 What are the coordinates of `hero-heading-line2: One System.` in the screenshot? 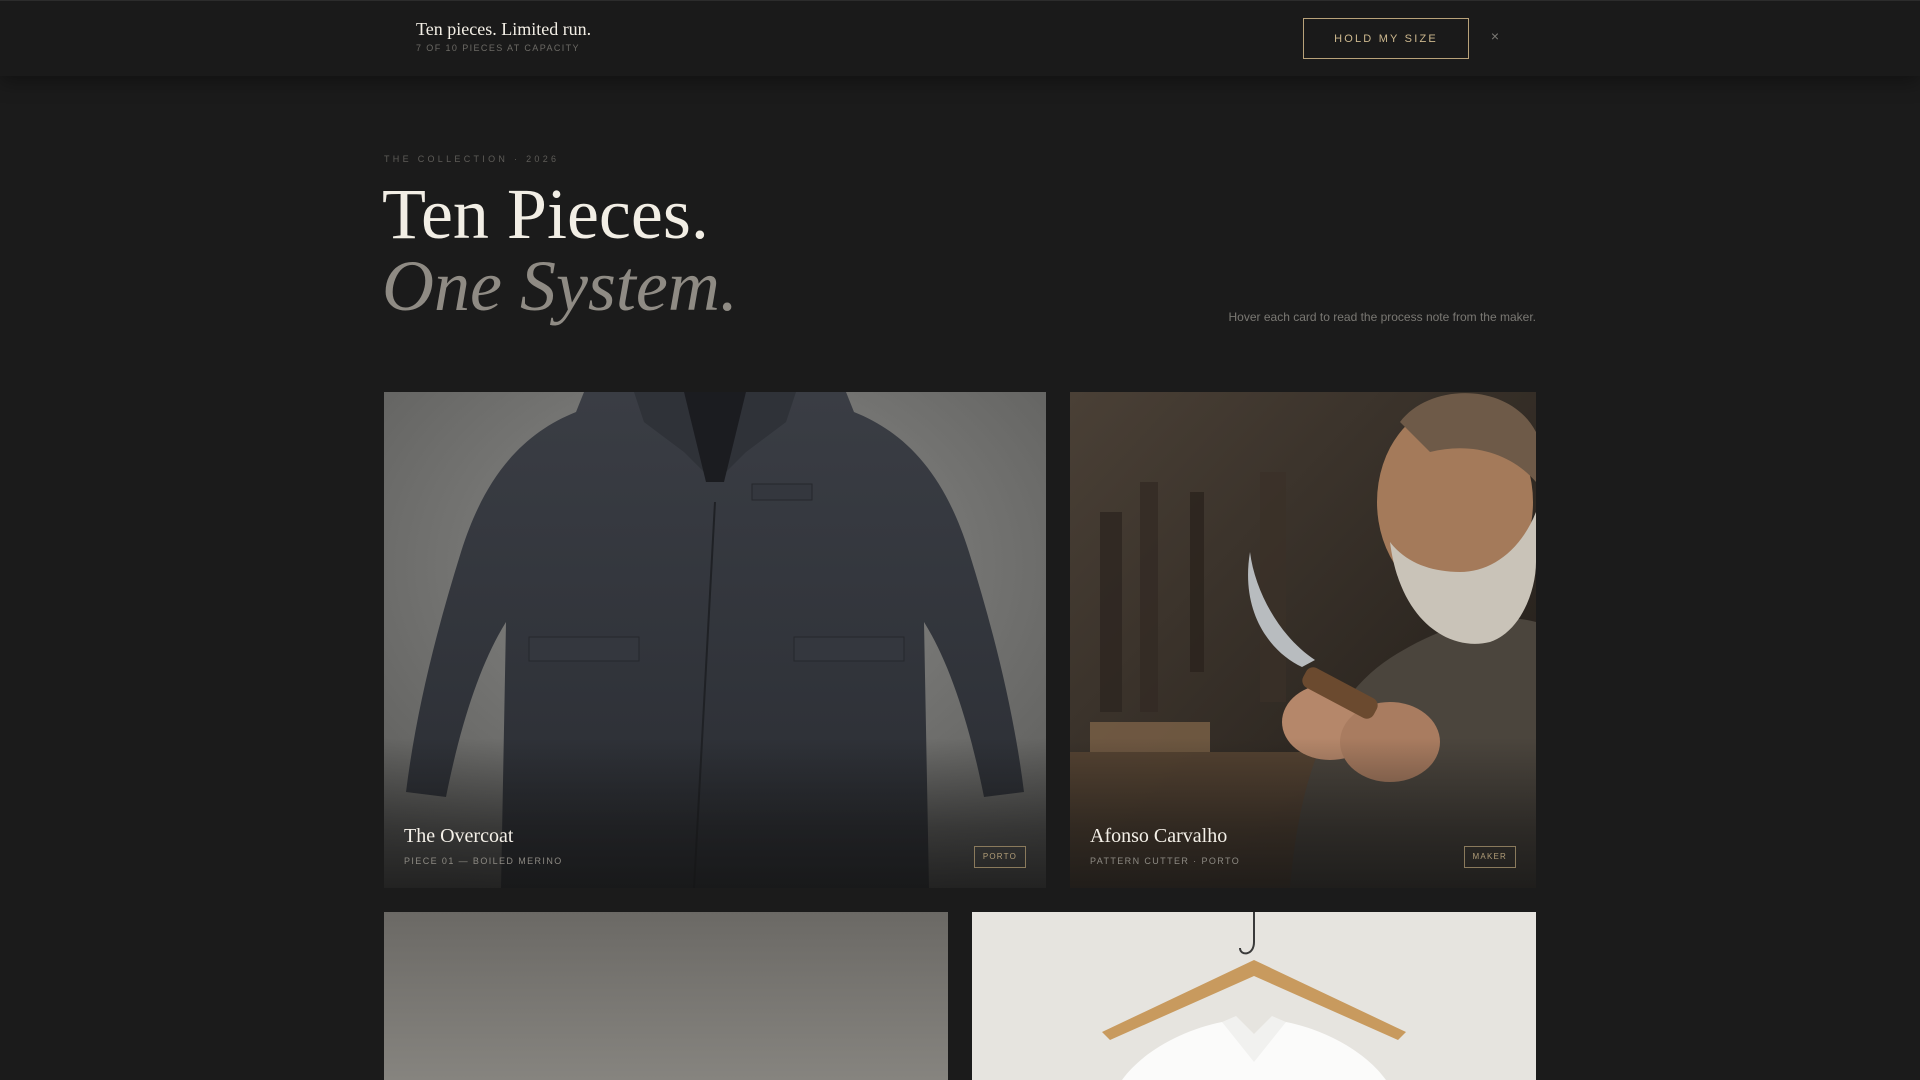 It's located at (560, 286).